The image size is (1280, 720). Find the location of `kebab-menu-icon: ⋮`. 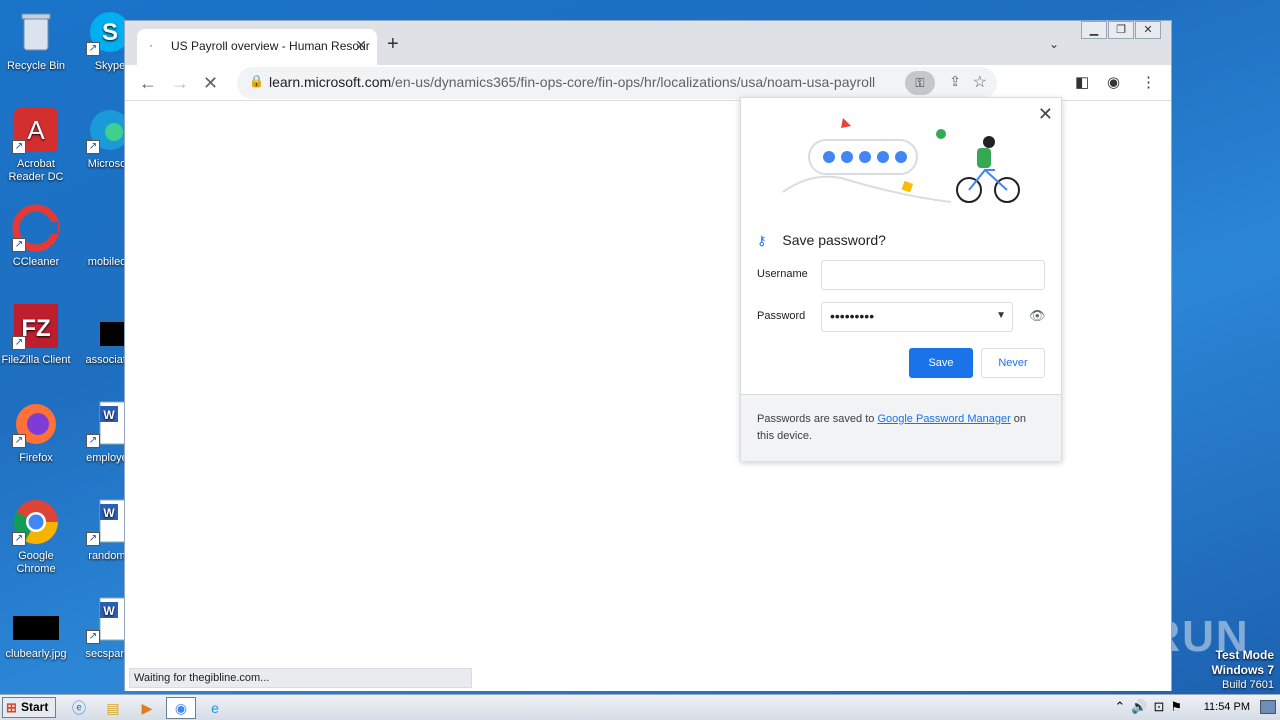

kebab-menu-icon: ⋮ is located at coordinates (1148, 82).